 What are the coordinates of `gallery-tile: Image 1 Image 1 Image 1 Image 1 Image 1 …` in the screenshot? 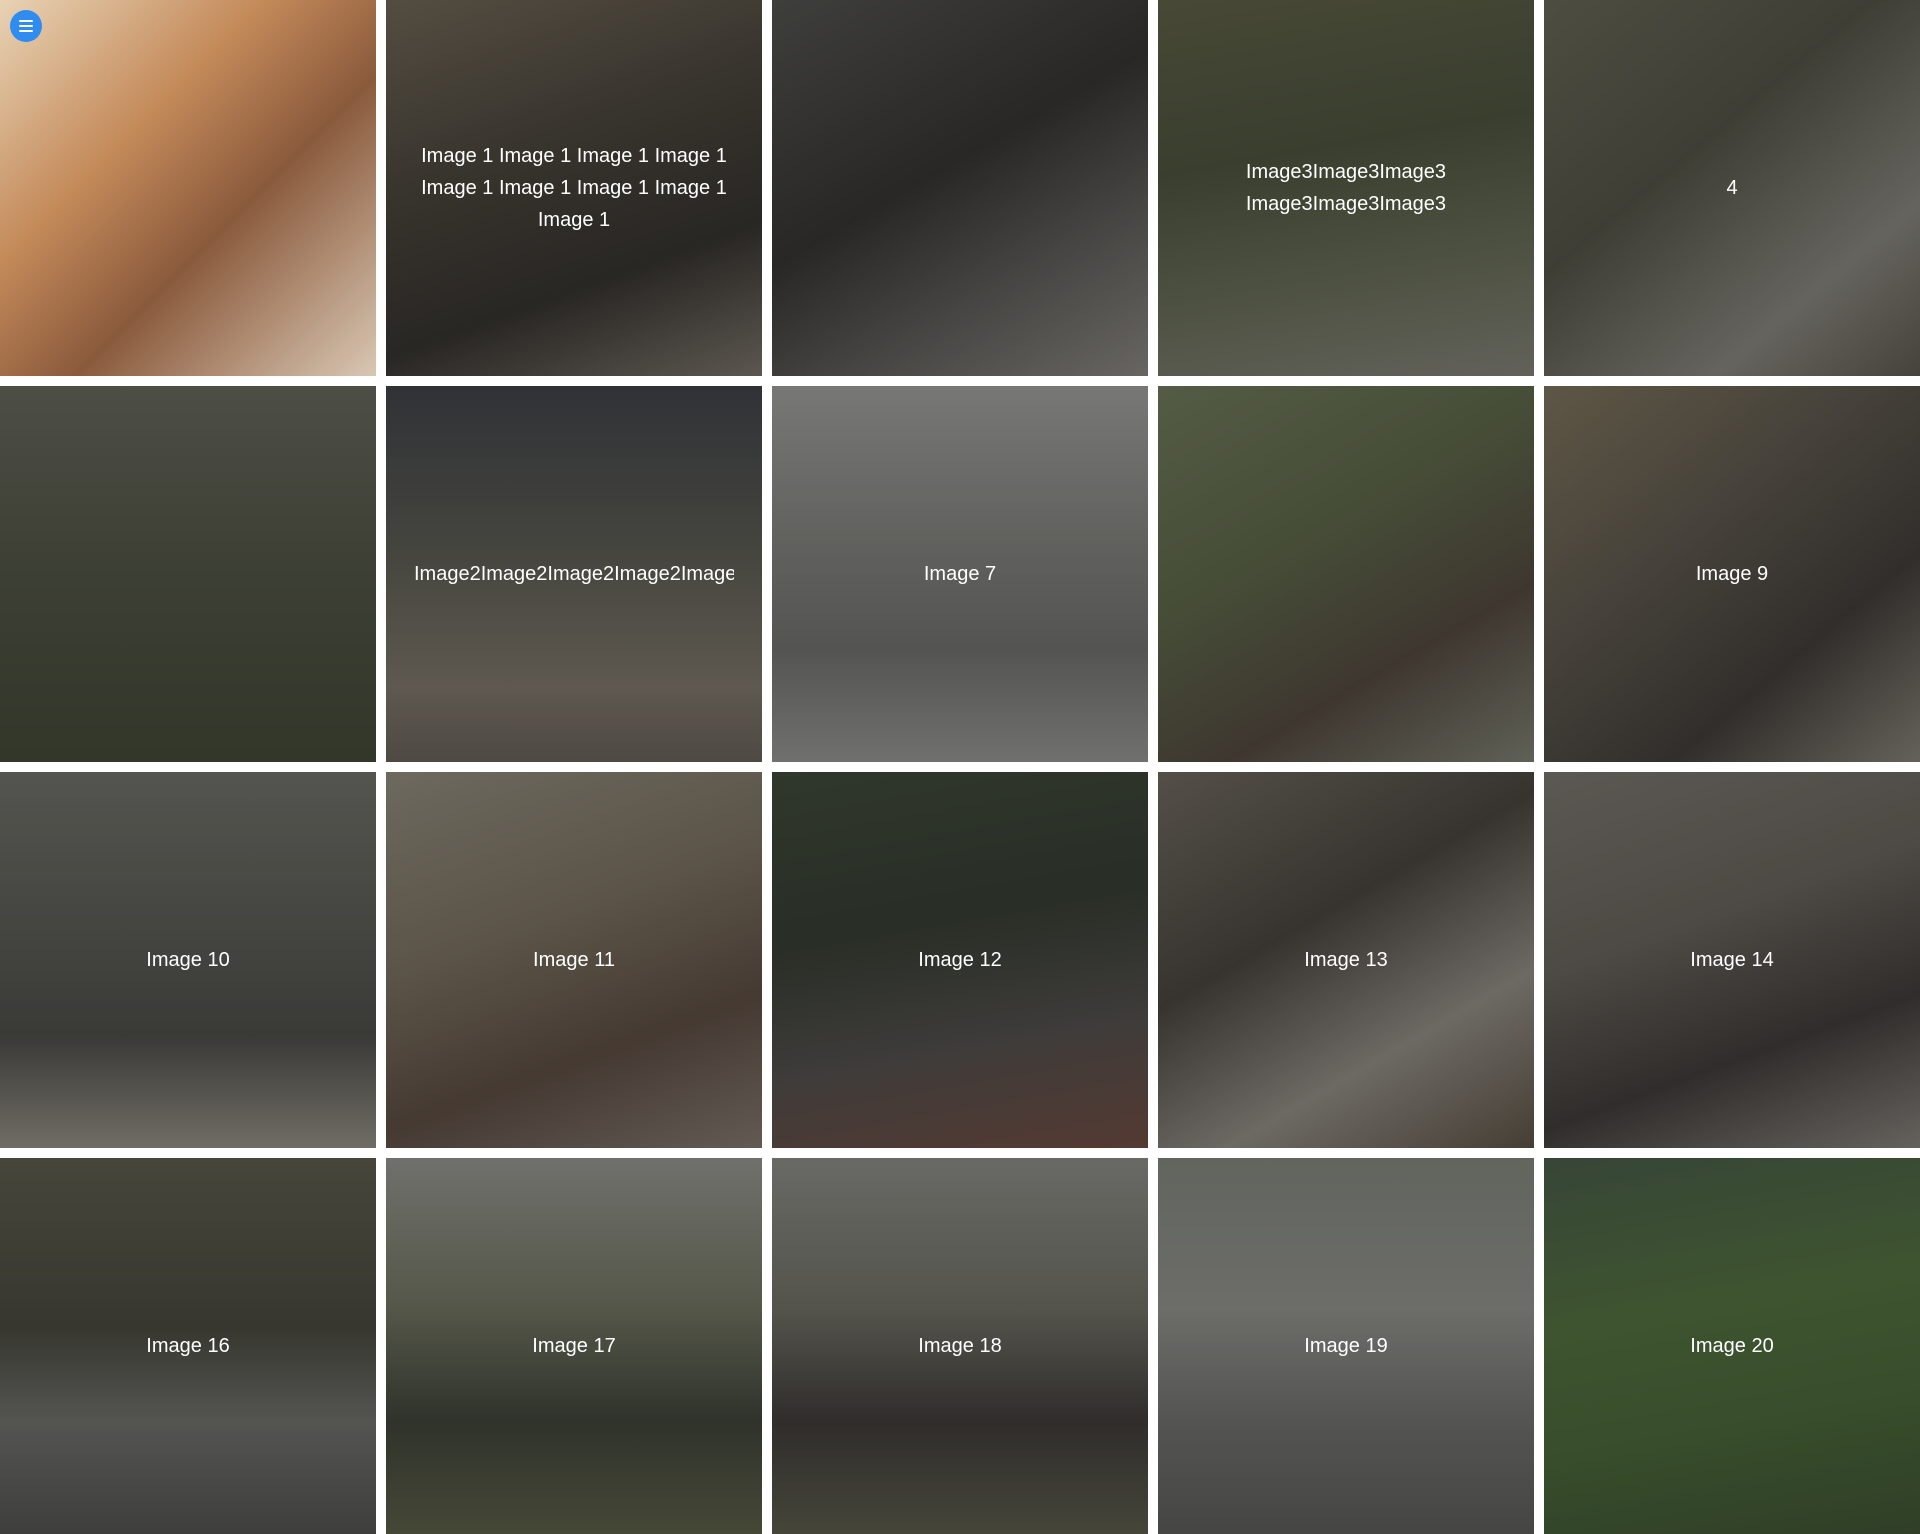 It's located at (574, 188).